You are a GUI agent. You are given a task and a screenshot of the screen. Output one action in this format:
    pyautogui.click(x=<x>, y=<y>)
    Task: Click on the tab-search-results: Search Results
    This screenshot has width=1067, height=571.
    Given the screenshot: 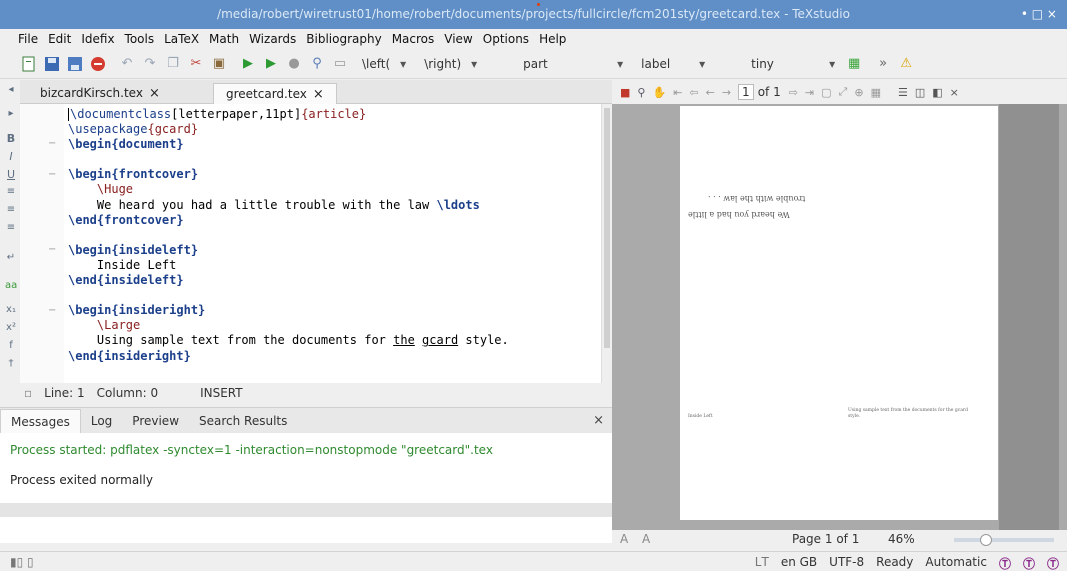 What is the action you would take?
    pyautogui.click(x=243, y=421)
    